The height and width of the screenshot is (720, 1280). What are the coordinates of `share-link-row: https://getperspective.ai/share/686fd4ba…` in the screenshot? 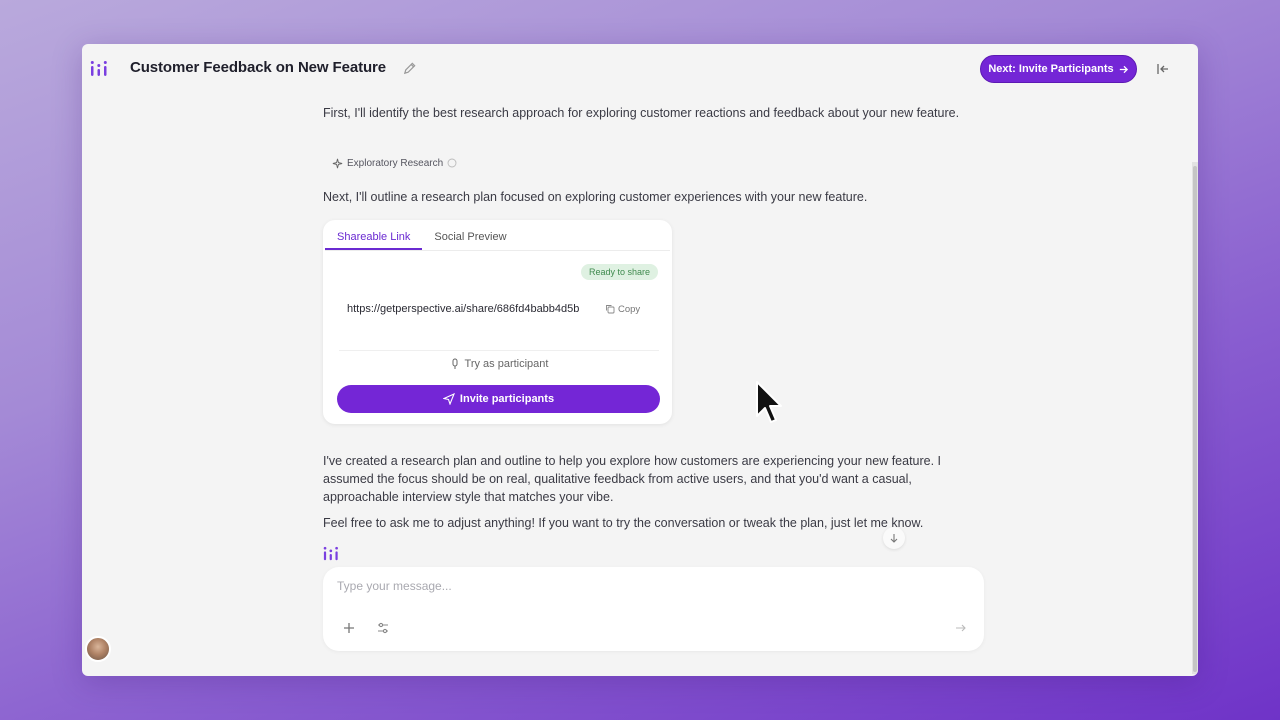 It's located at (499, 309).